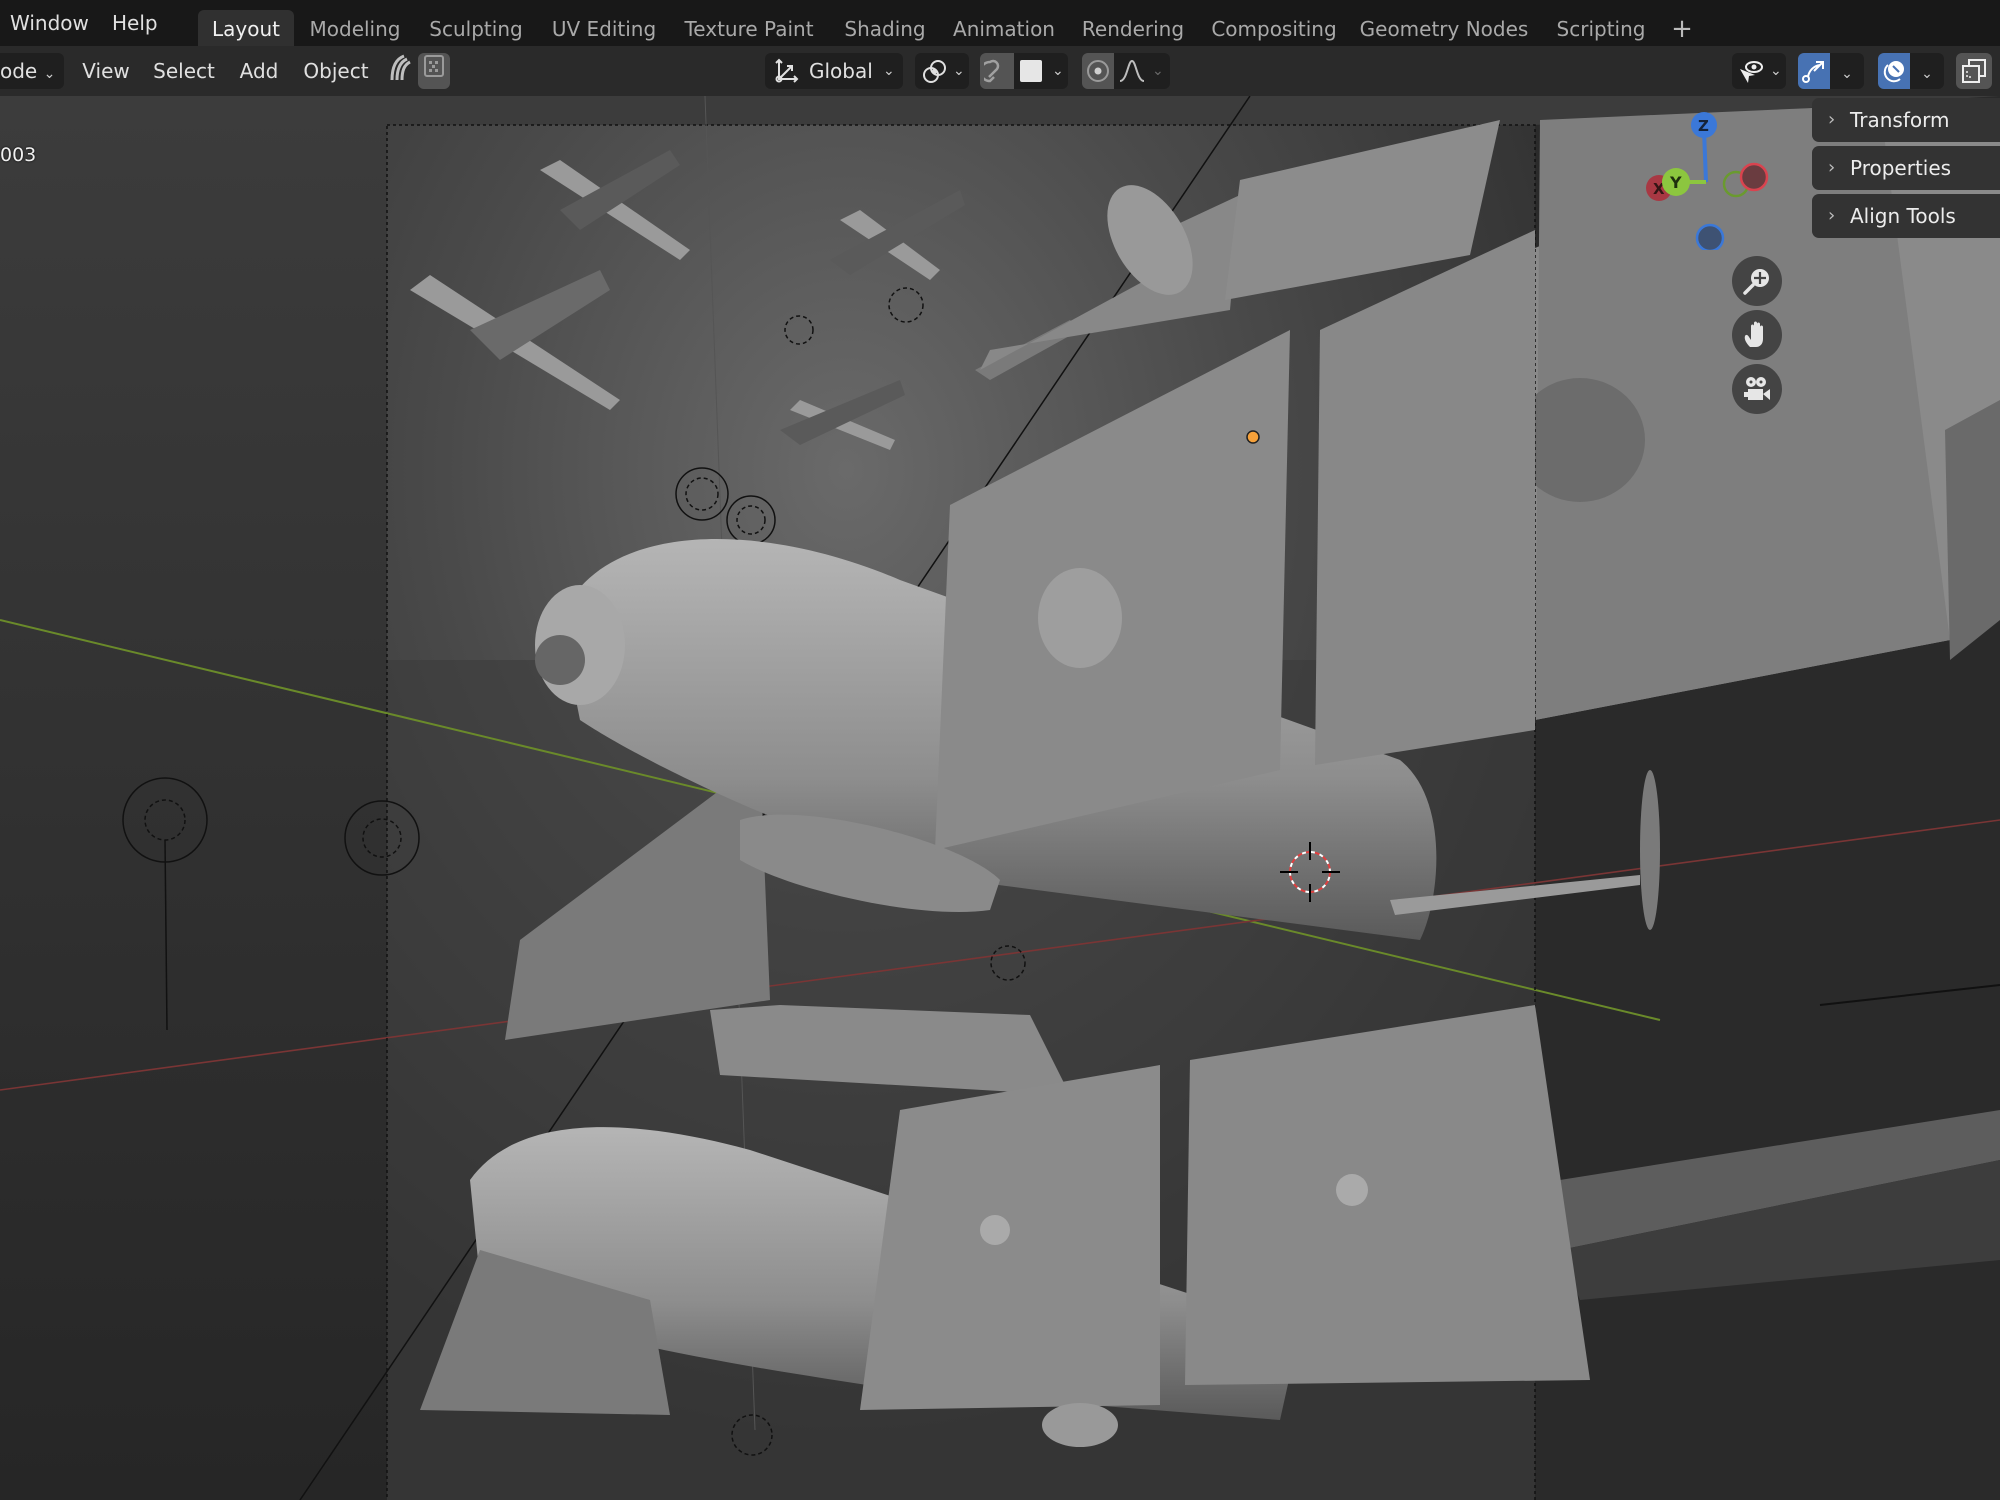 The height and width of the screenshot is (1500, 2000). What do you see at coordinates (1751, 77) in the screenshot?
I see `selectability-eye-icon` at bounding box center [1751, 77].